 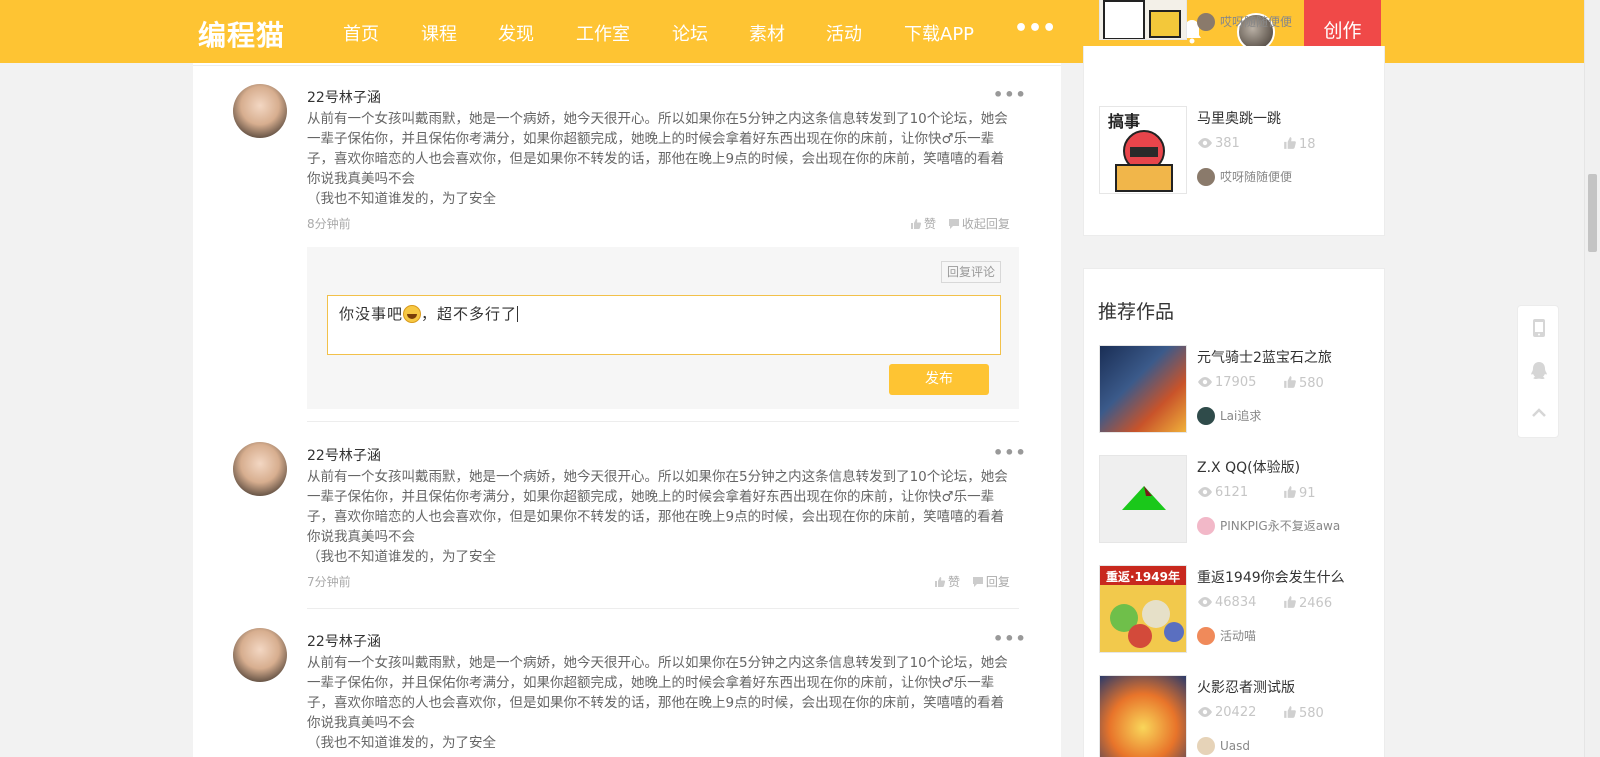 I want to click on work-item: Z.X QQ(体验版) 6121 91 PINKPIG永不复返awa, so click(x=1239, y=500).